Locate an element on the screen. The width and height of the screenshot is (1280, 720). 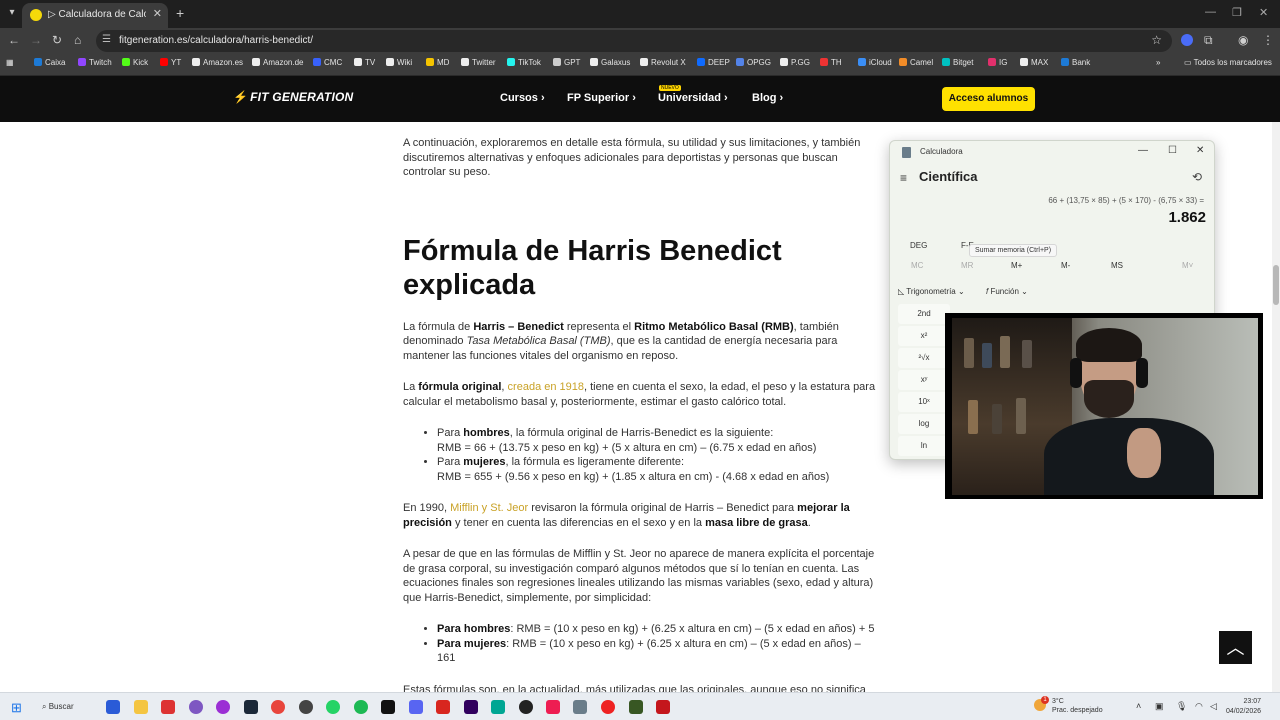
bookmark-twitch: Twitch is located at coordinates (95, 62).